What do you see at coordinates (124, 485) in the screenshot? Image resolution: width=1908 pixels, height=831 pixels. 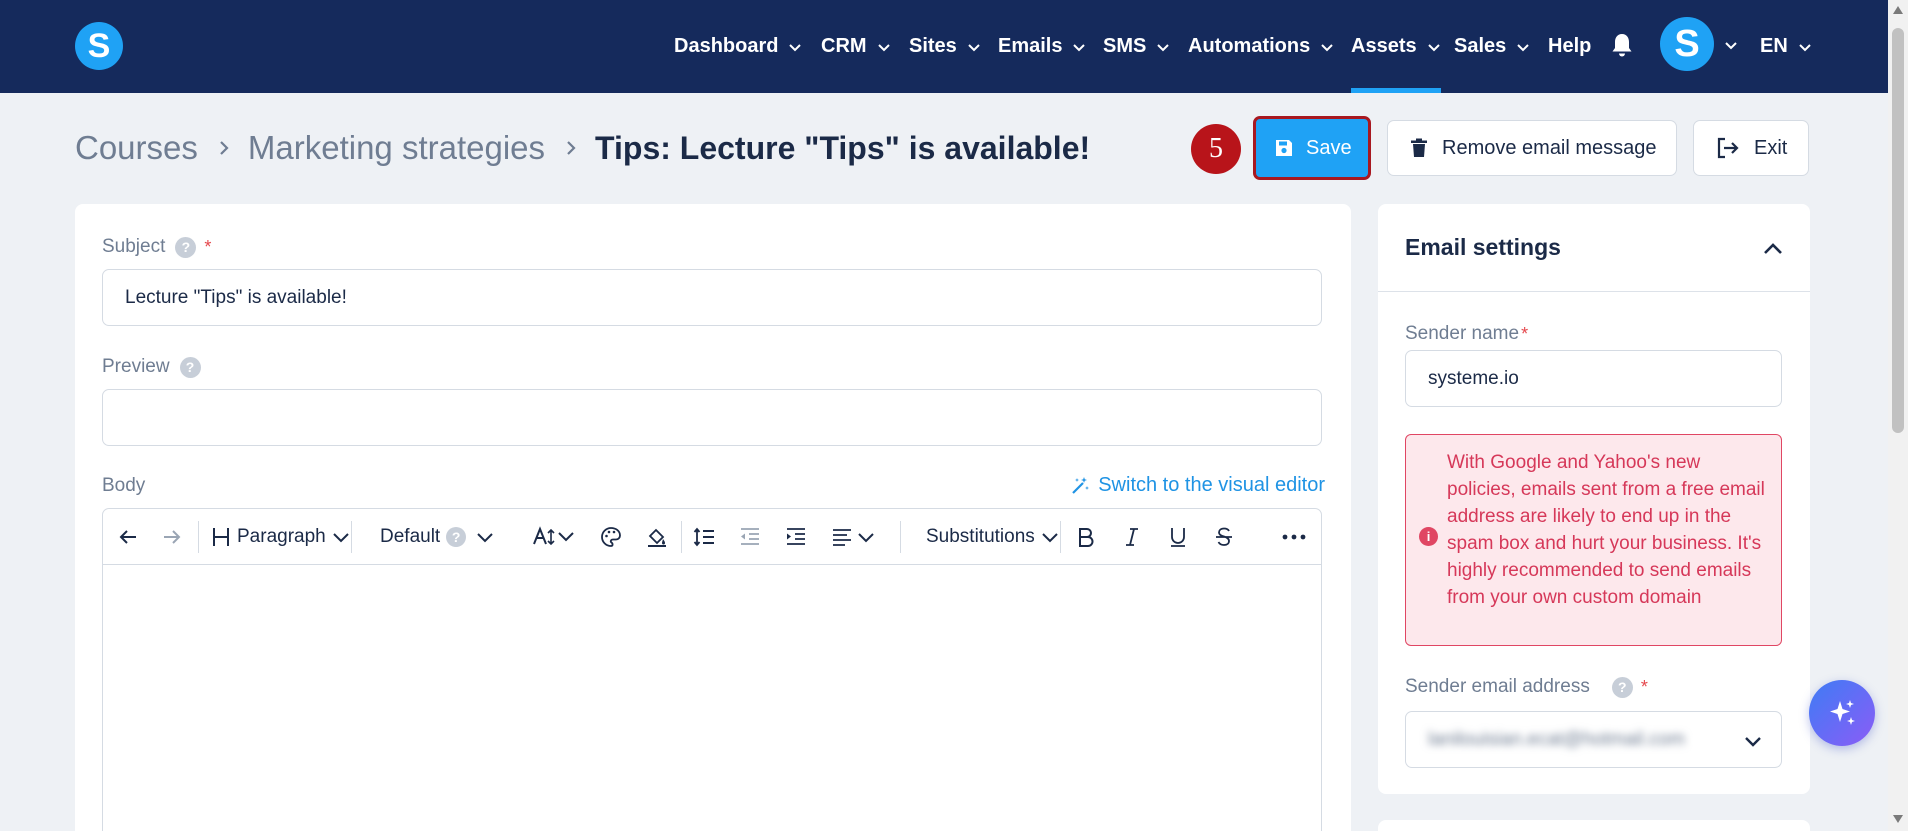 I see `body-label: Body` at bounding box center [124, 485].